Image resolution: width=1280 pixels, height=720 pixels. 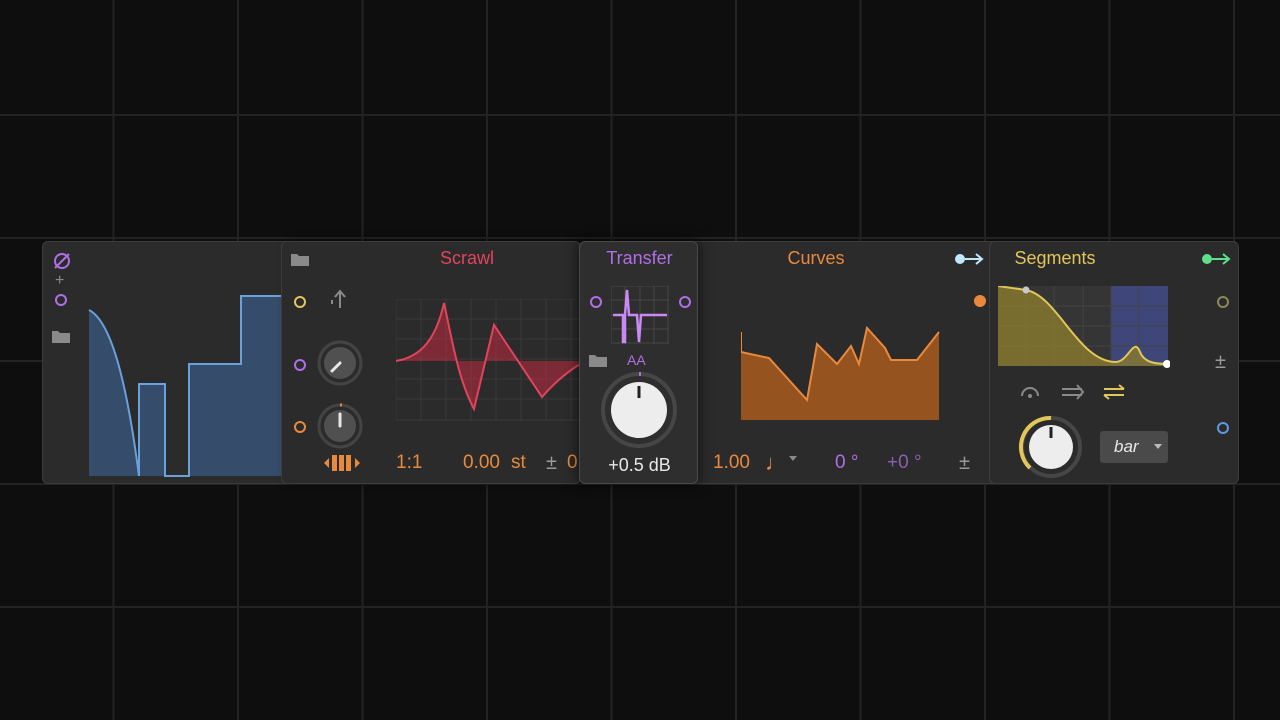 I want to click on add-icon: +, so click(x=59, y=281).